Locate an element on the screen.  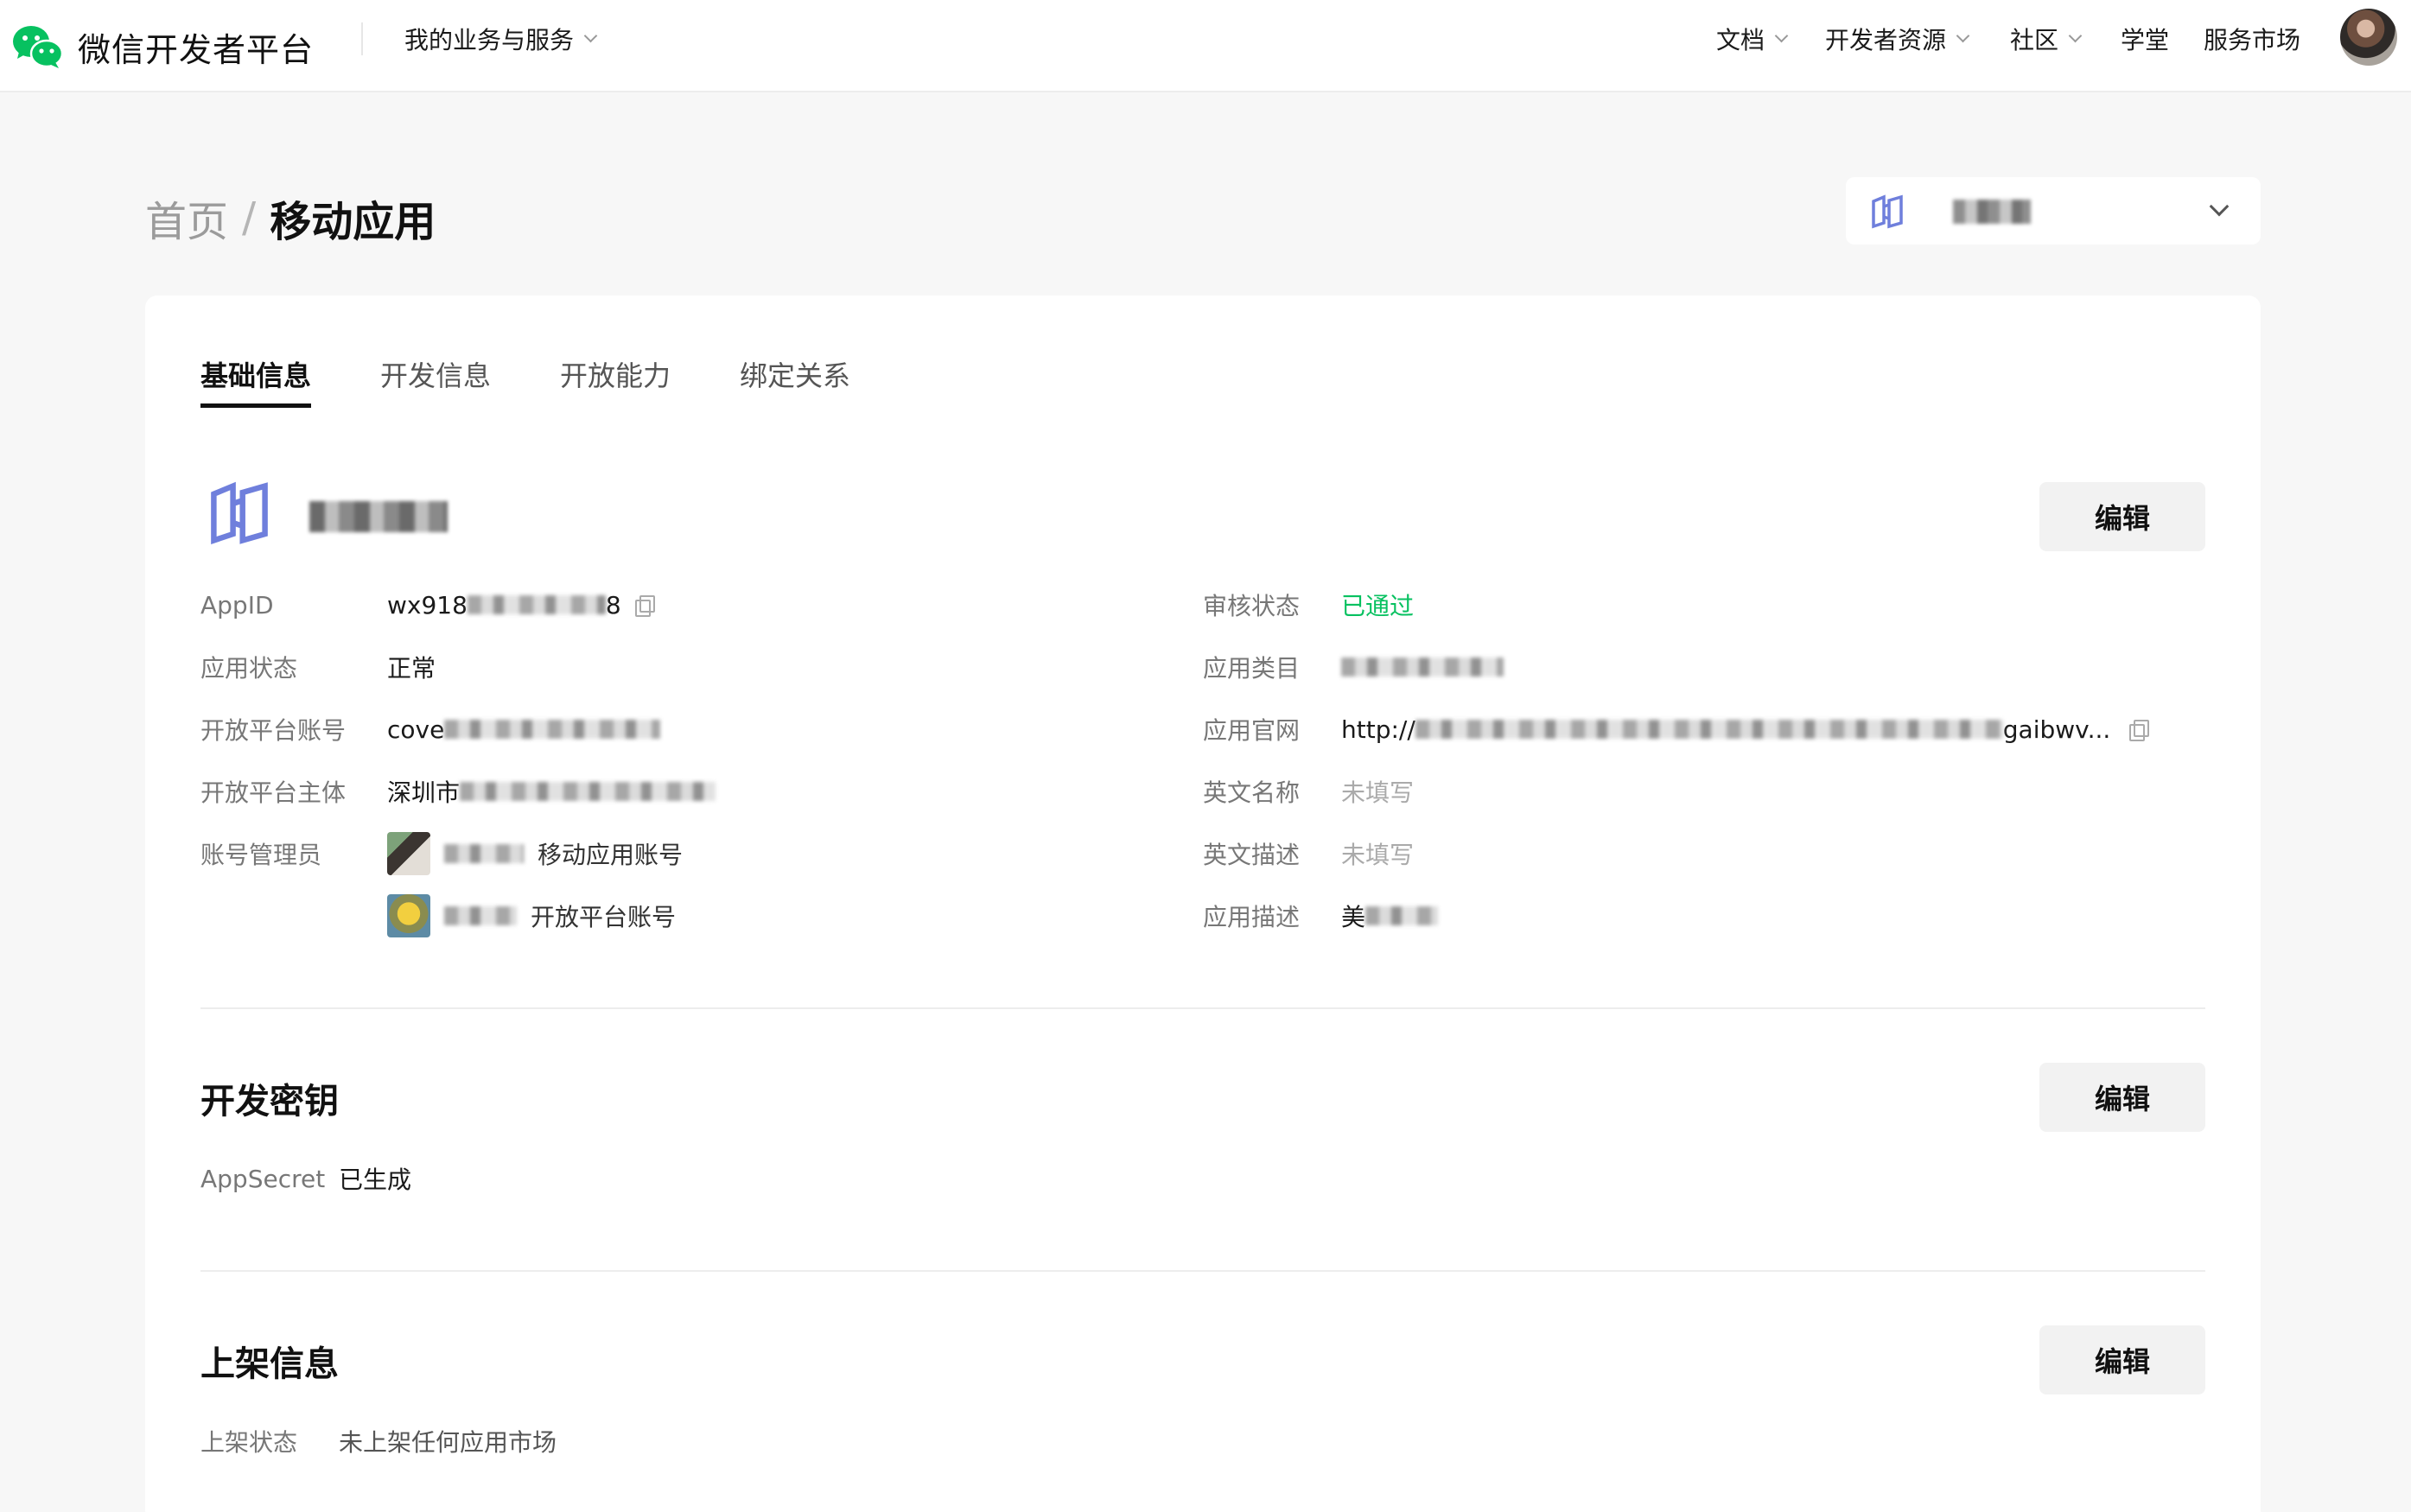
info-row-platform-account: 开放平台账号 cove is located at coordinates (675, 729).